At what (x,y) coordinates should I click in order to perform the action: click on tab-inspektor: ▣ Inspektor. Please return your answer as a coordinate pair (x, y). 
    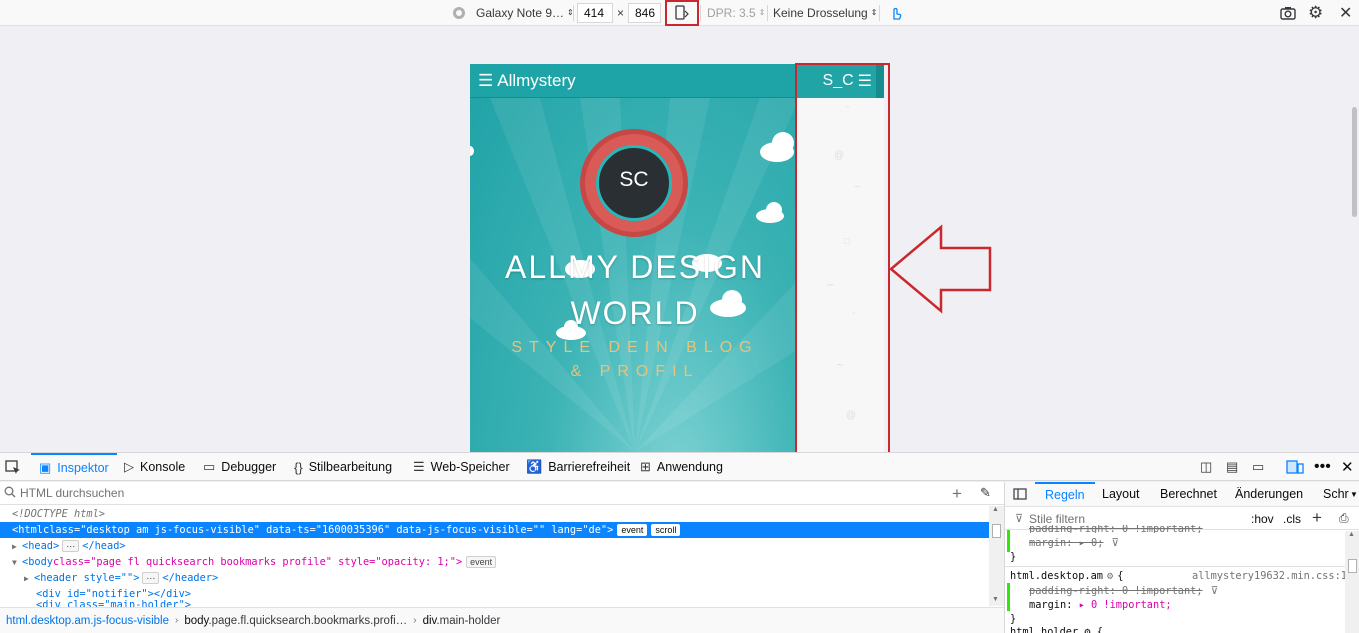
    Looking at the image, I should click on (74, 467).